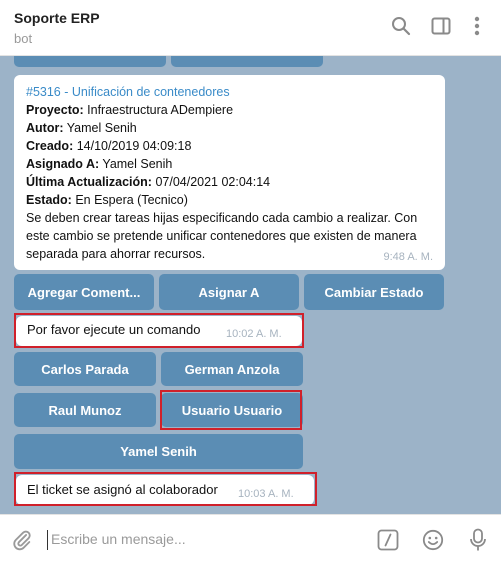  I want to click on chat-header: Soporte ERP bot, so click(250, 28).